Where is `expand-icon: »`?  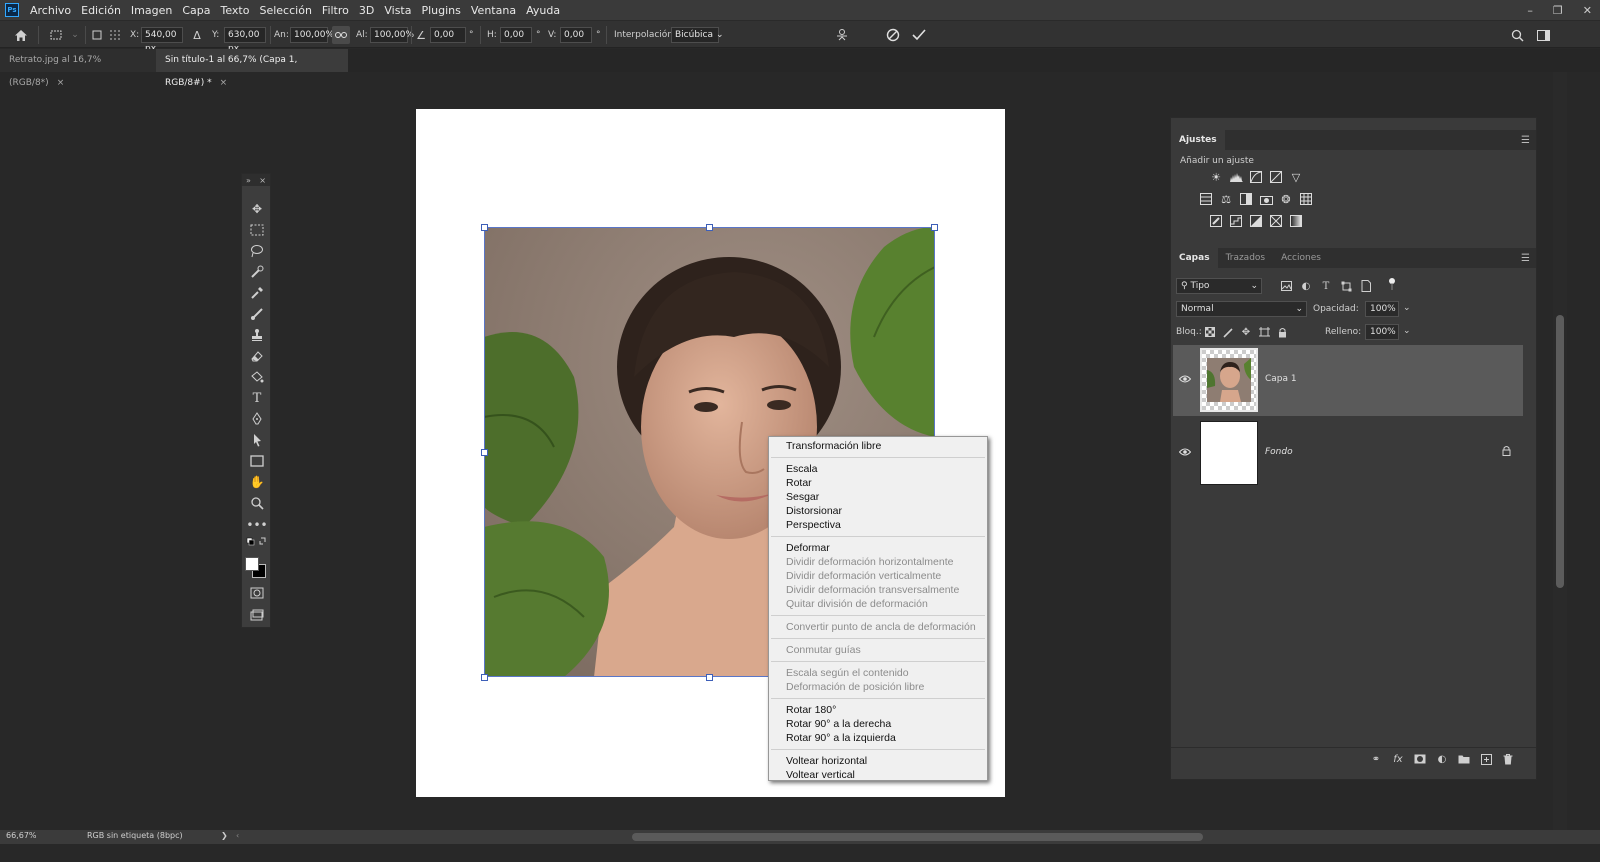
expand-icon: » is located at coordinates (248, 180).